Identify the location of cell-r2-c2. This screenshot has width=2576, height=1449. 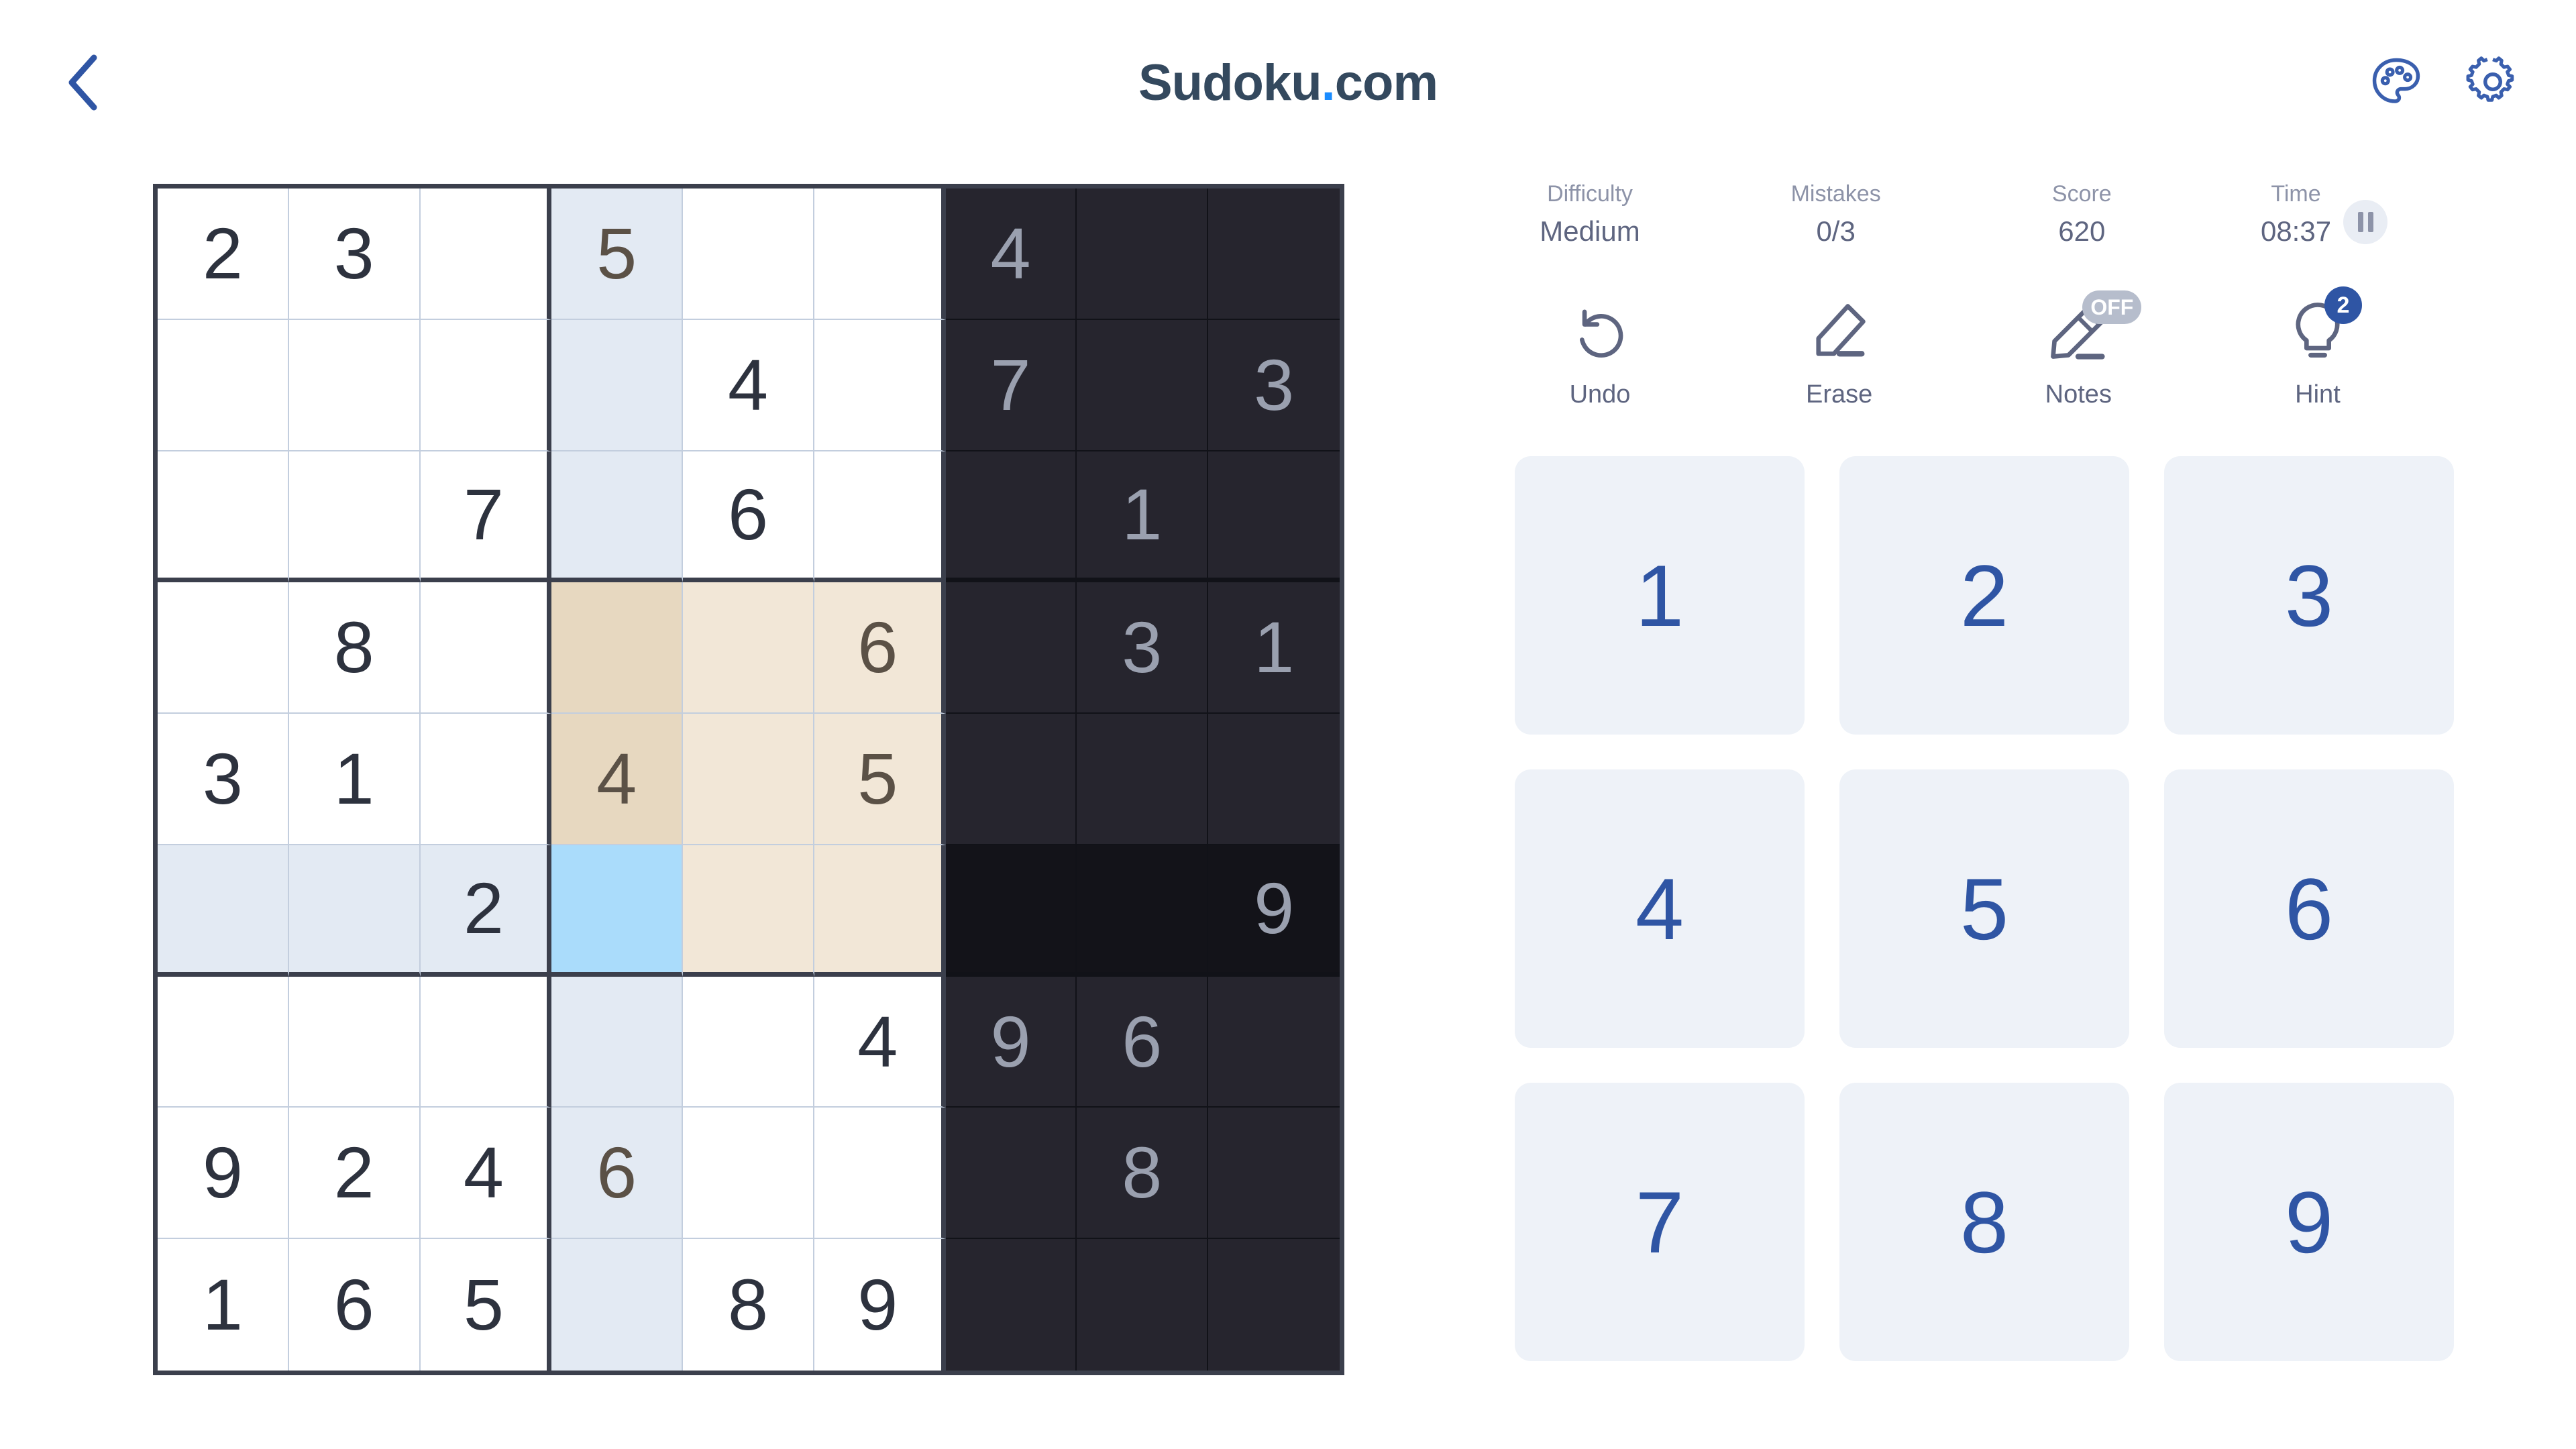
(354, 385).